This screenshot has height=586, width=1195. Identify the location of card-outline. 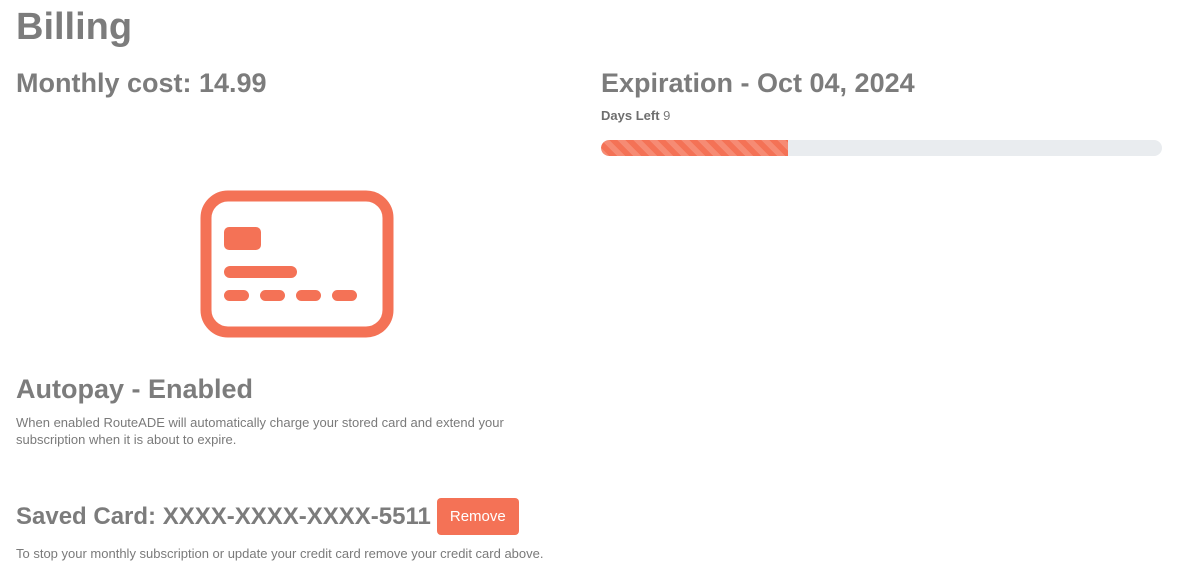
(297, 264).